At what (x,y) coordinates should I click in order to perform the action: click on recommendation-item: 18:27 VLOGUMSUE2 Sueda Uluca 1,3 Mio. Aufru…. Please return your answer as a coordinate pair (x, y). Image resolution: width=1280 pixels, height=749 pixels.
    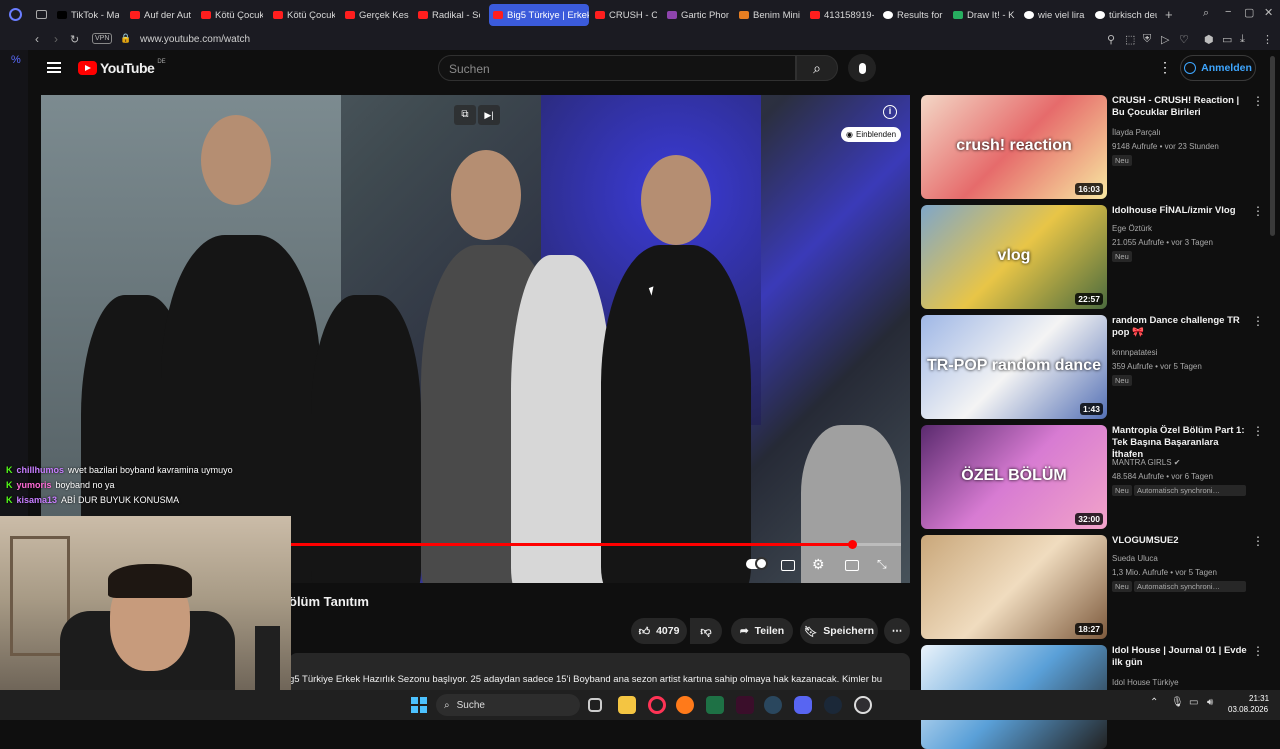
    Looking at the image, I should click on (1092, 587).